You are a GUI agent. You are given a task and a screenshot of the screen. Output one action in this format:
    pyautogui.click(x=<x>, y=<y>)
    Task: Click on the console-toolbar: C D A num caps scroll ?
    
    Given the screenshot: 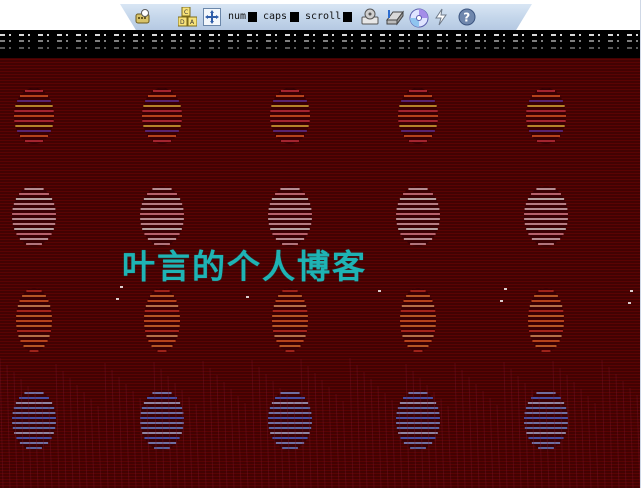 What is the action you would take?
    pyautogui.click(x=326, y=17)
    